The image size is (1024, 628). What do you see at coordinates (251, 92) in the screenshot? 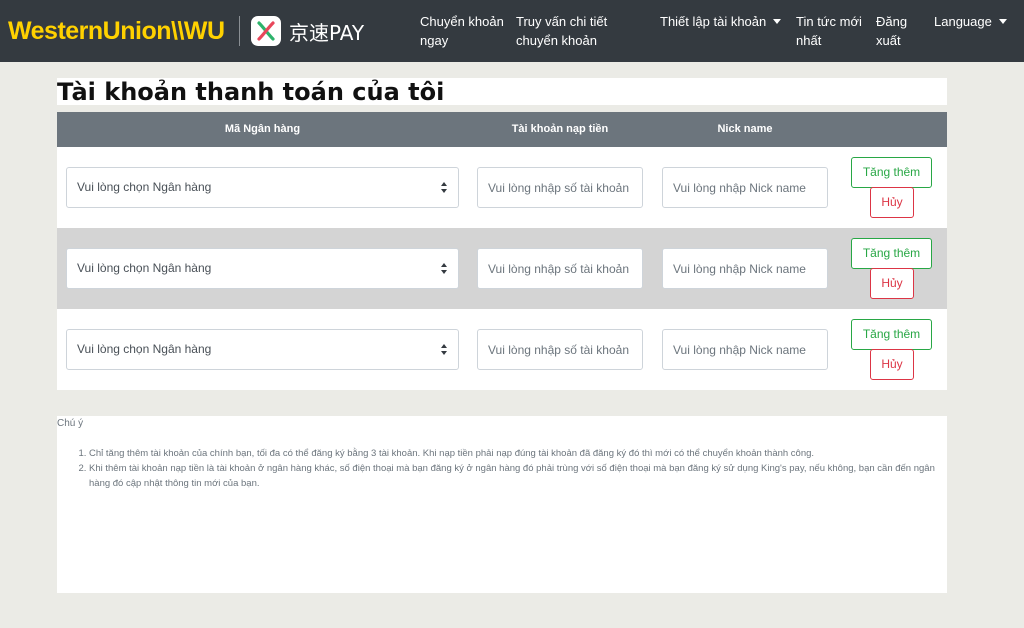
I see `page-title: Tài khoản thanh toán của tôi` at bounding box center [251, 92].